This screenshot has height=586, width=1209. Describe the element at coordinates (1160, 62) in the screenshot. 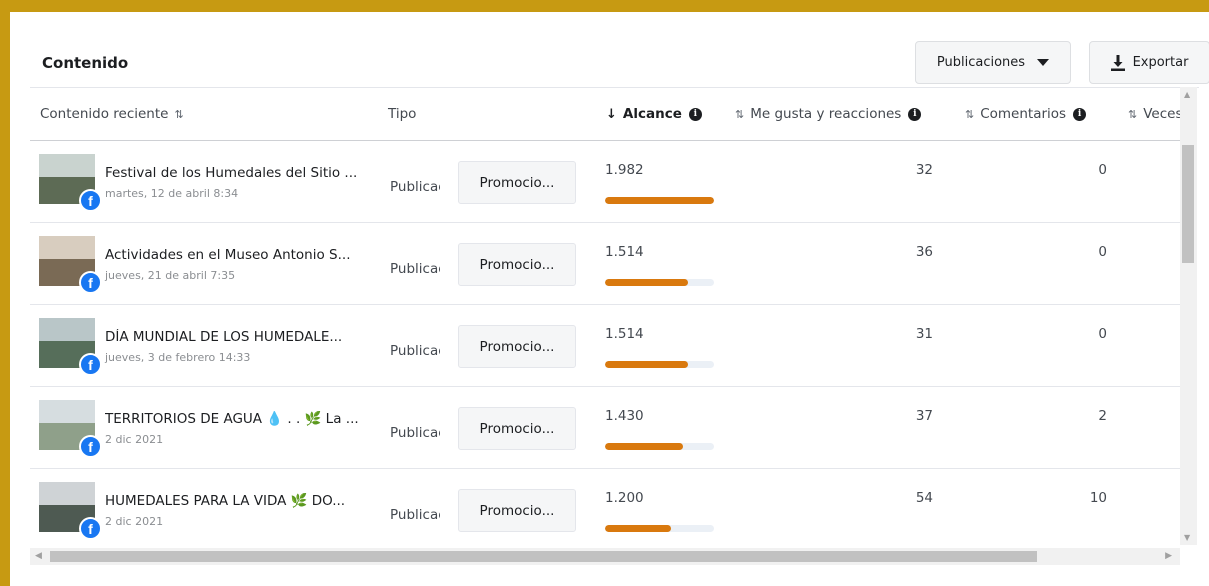

I see `export-label: Exportar` at that location.